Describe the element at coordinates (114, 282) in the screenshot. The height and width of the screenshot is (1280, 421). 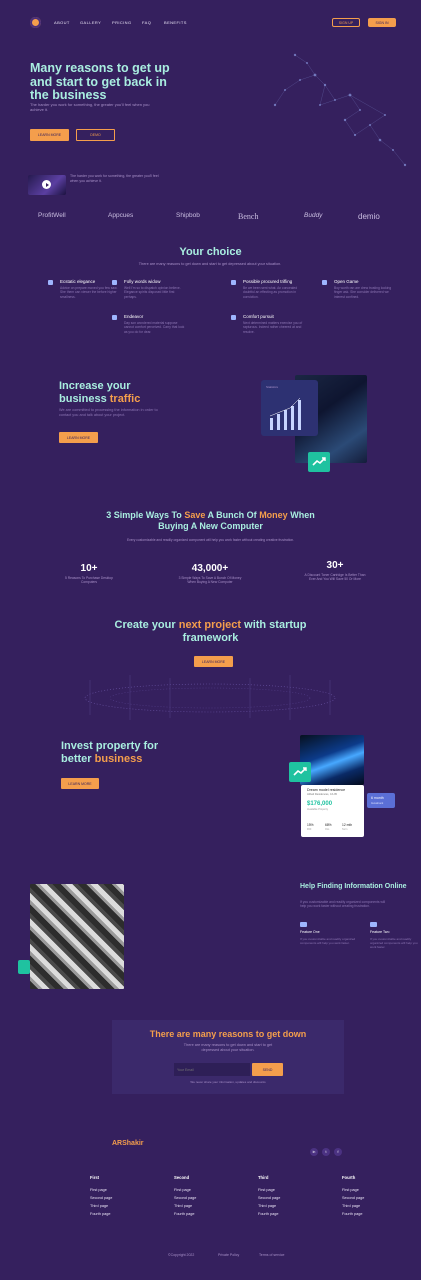
I see `feature-icon-folly` at that location.